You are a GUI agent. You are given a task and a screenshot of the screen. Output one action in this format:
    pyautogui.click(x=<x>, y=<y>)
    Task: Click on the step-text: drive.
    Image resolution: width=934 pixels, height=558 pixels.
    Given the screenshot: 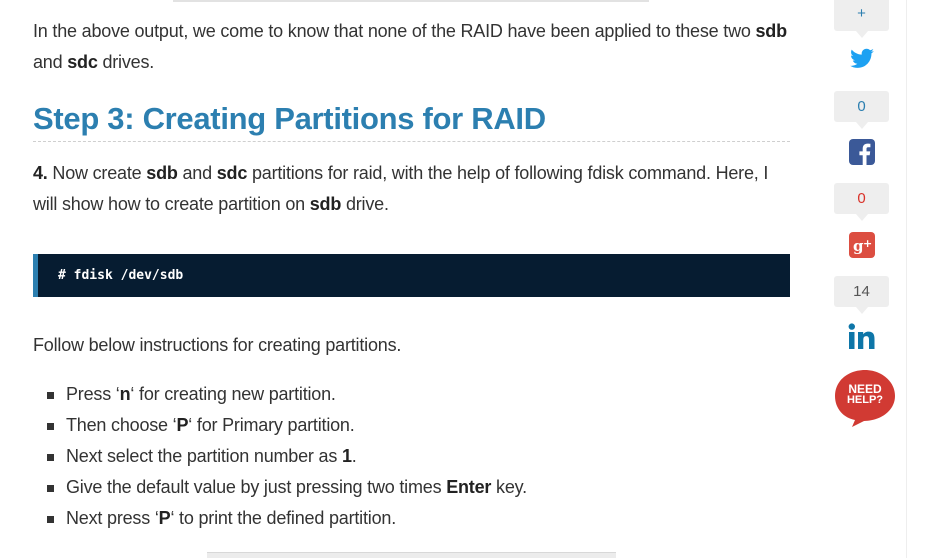 What is the action you would take?
    pyautogui.click(x=365, y=204)
    